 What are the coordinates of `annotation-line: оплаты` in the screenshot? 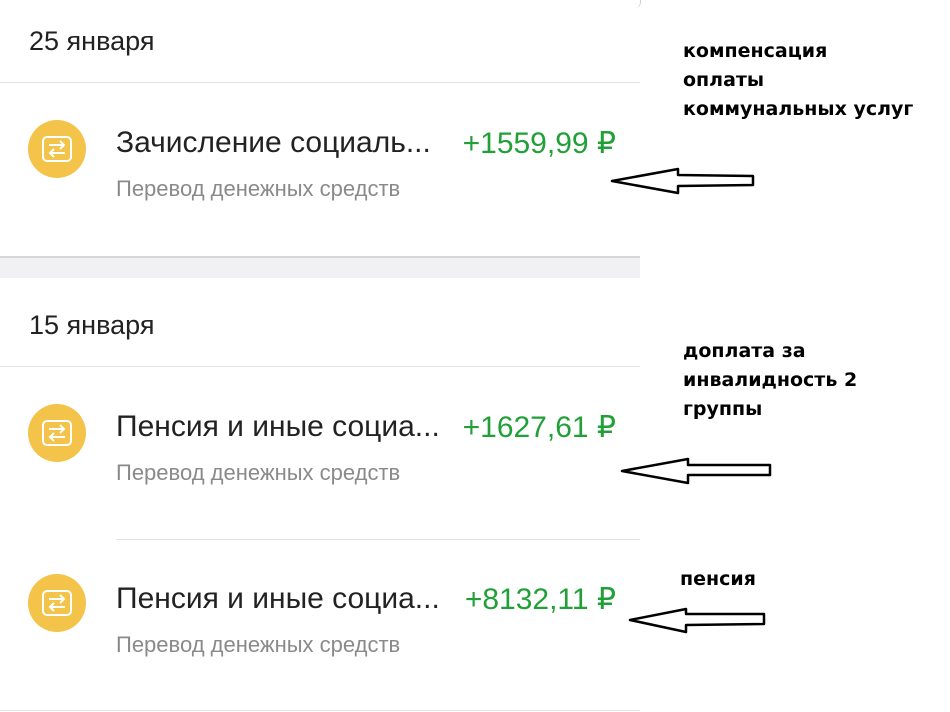 It's located at (724, 80).